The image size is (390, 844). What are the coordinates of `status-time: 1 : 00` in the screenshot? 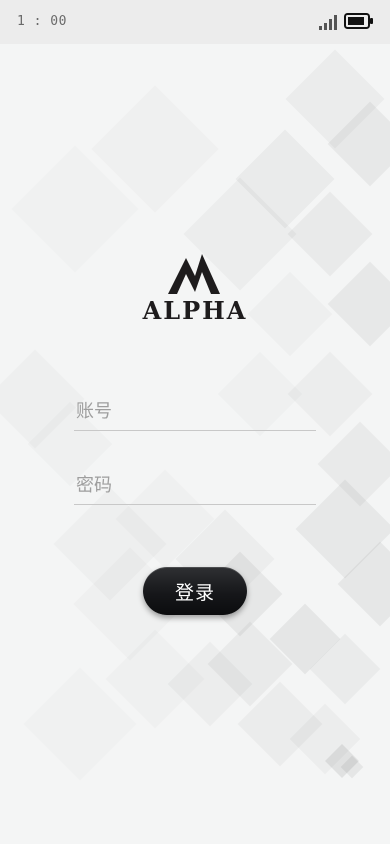 It's located at (42, 21).